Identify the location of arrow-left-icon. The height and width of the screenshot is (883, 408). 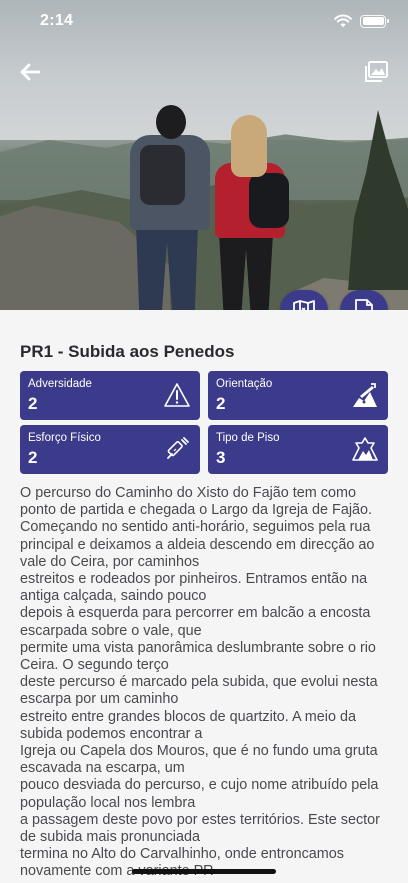
(30, 72).